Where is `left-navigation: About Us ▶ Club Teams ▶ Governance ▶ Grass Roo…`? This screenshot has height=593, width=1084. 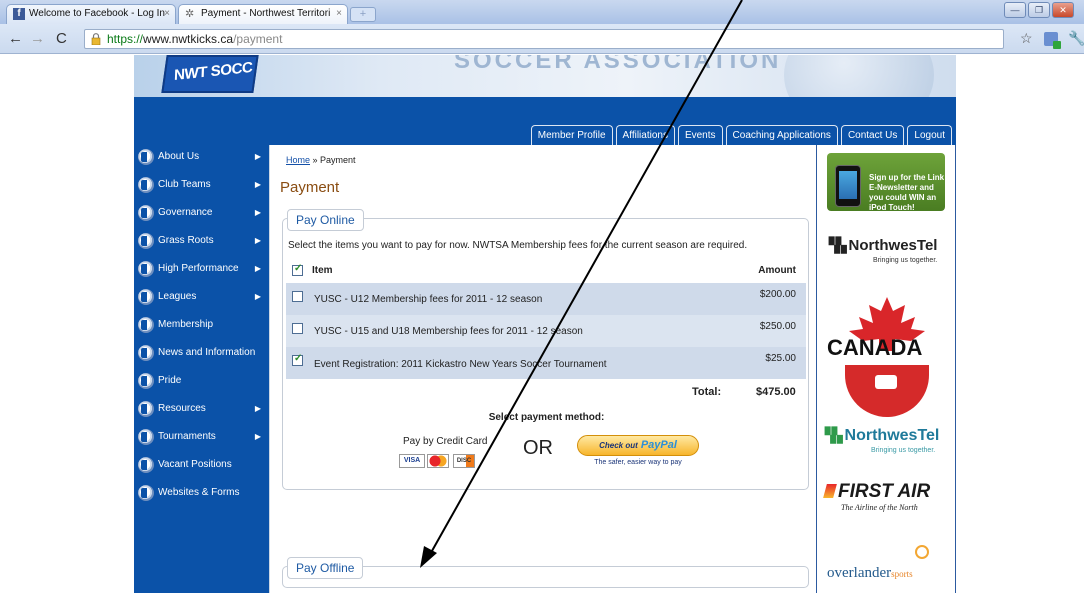
left-navigation: About Us ▶ Club Teams ▶ Governance ▶ Grass Roo… is located at coordinates (201, 369).